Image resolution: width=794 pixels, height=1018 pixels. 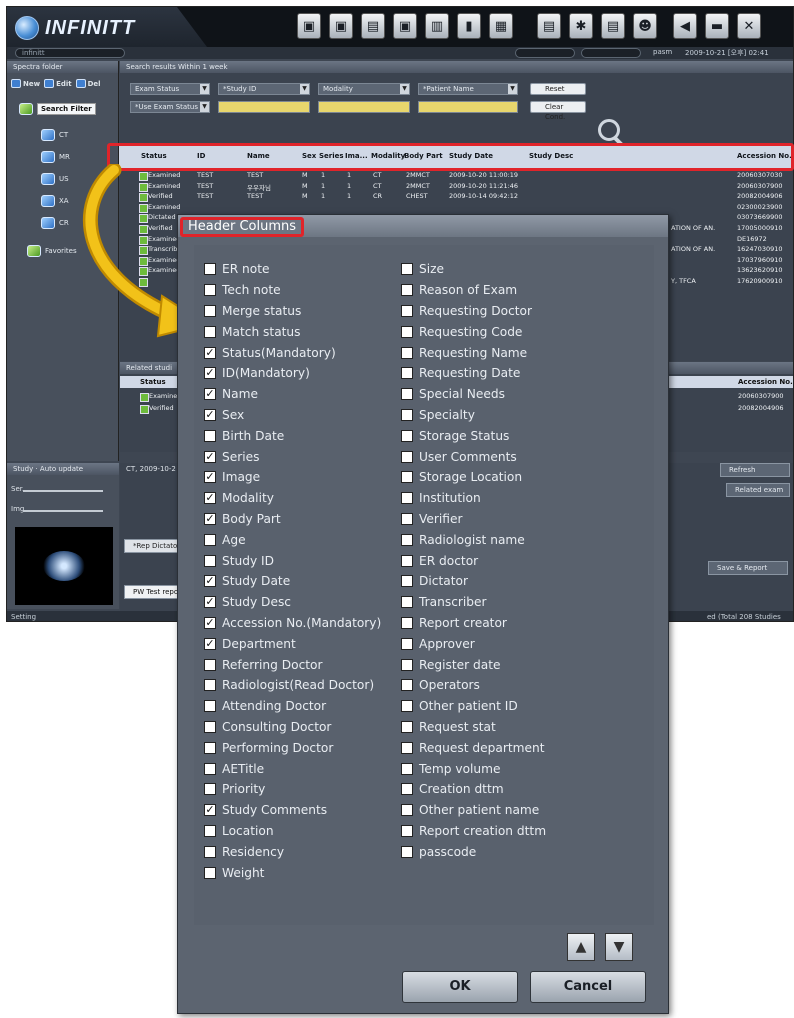 What do you see at coordinates (473, 269) in the screenshot?
I see `column-option: Size` at bounding box center [473, 269].